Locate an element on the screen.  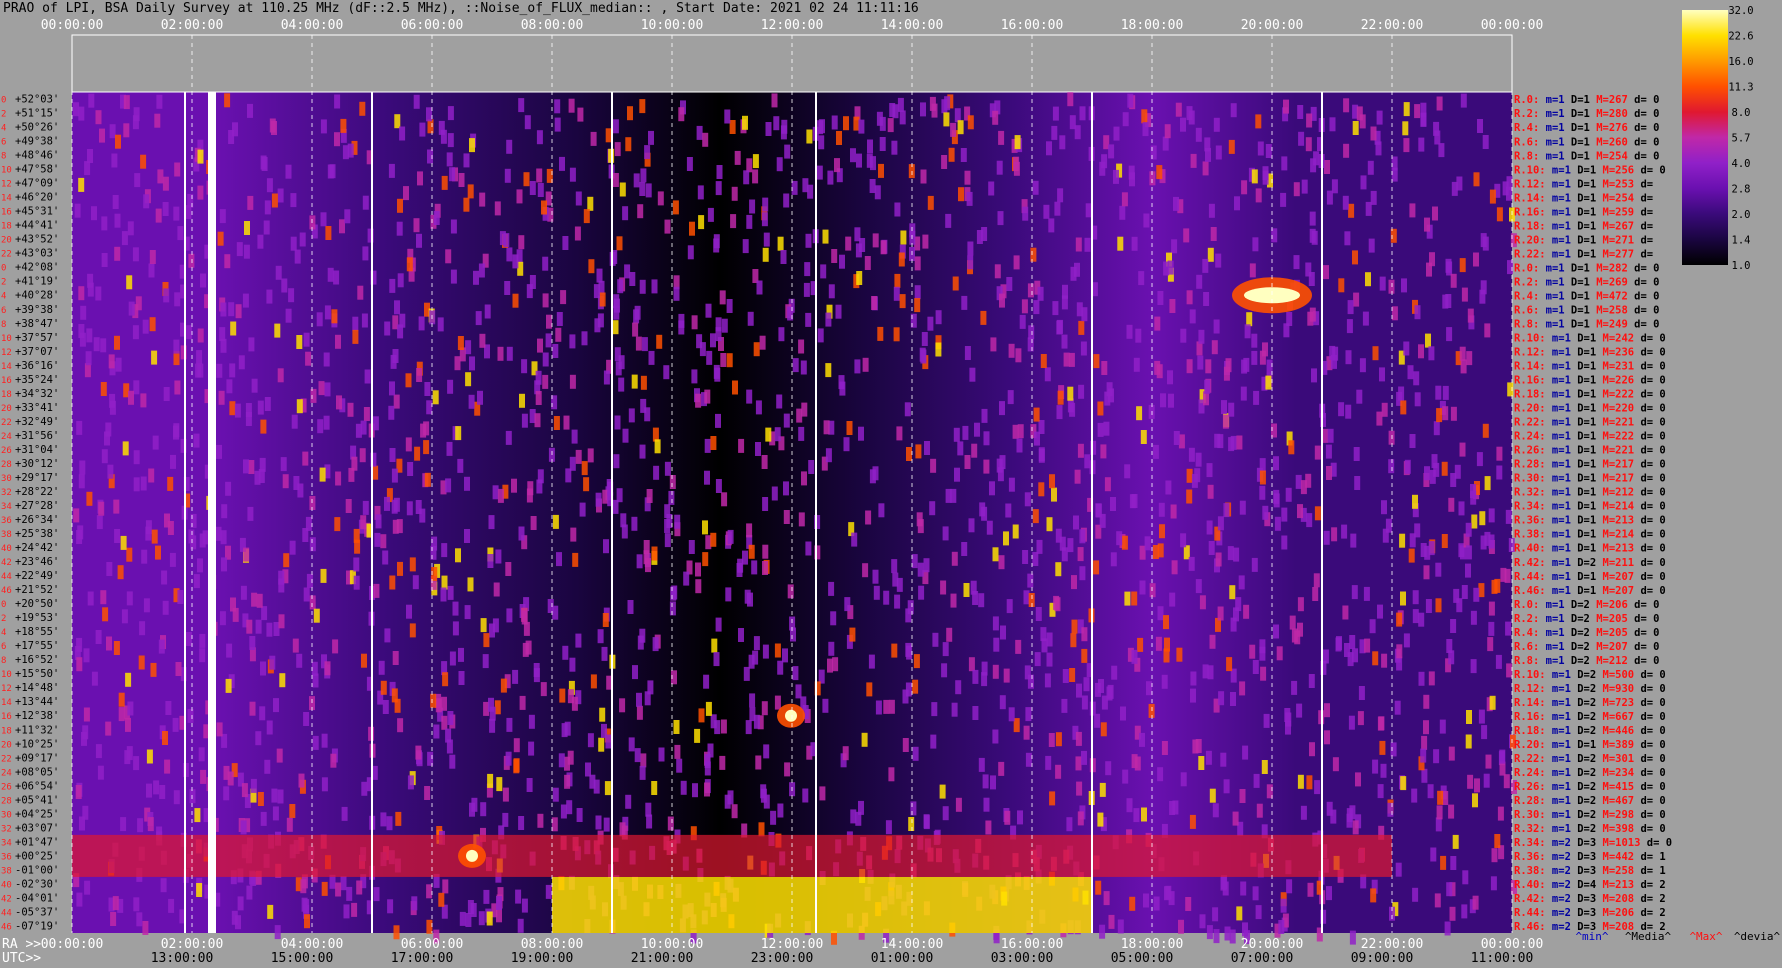
dec-label-22: +33°41' is located at coordinates (37, 408).